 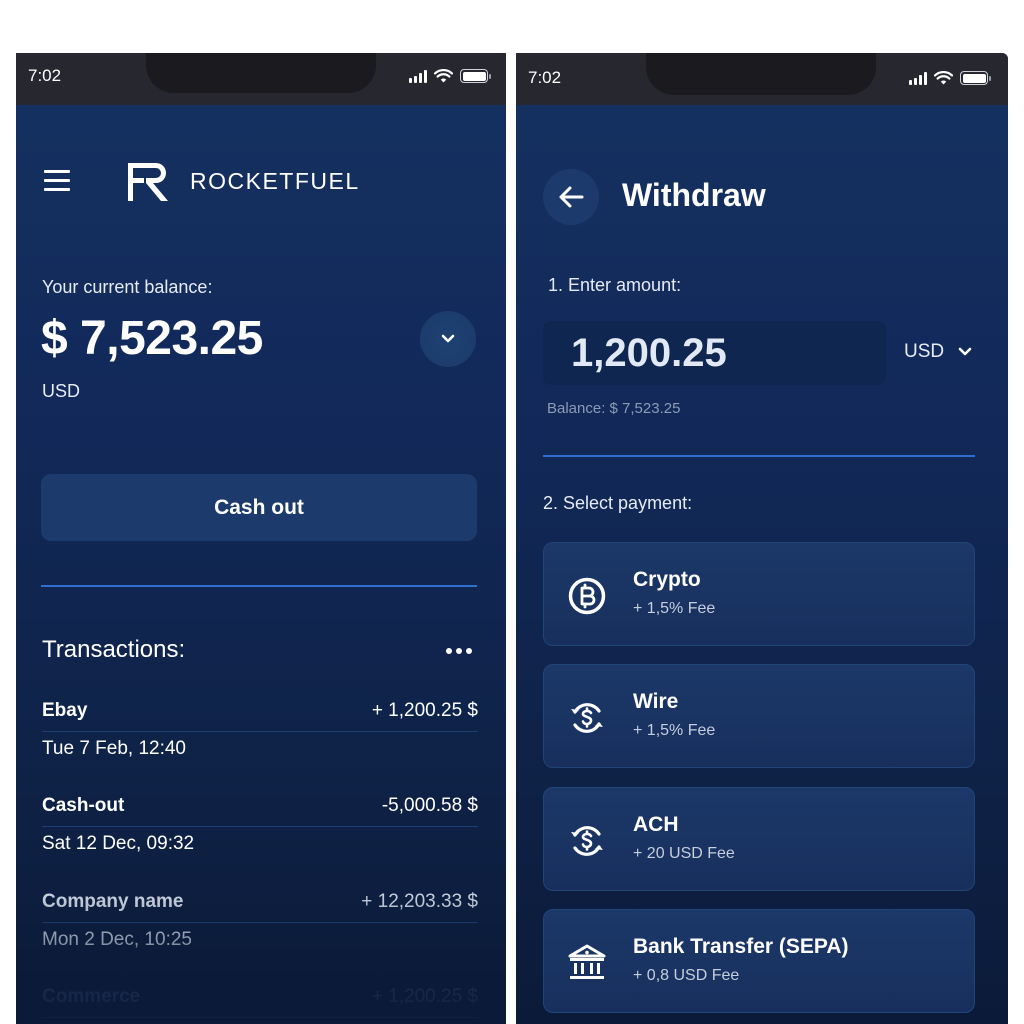 I want to click on payment-fee: + 20 USD Fee, so click(x=684, y=853).